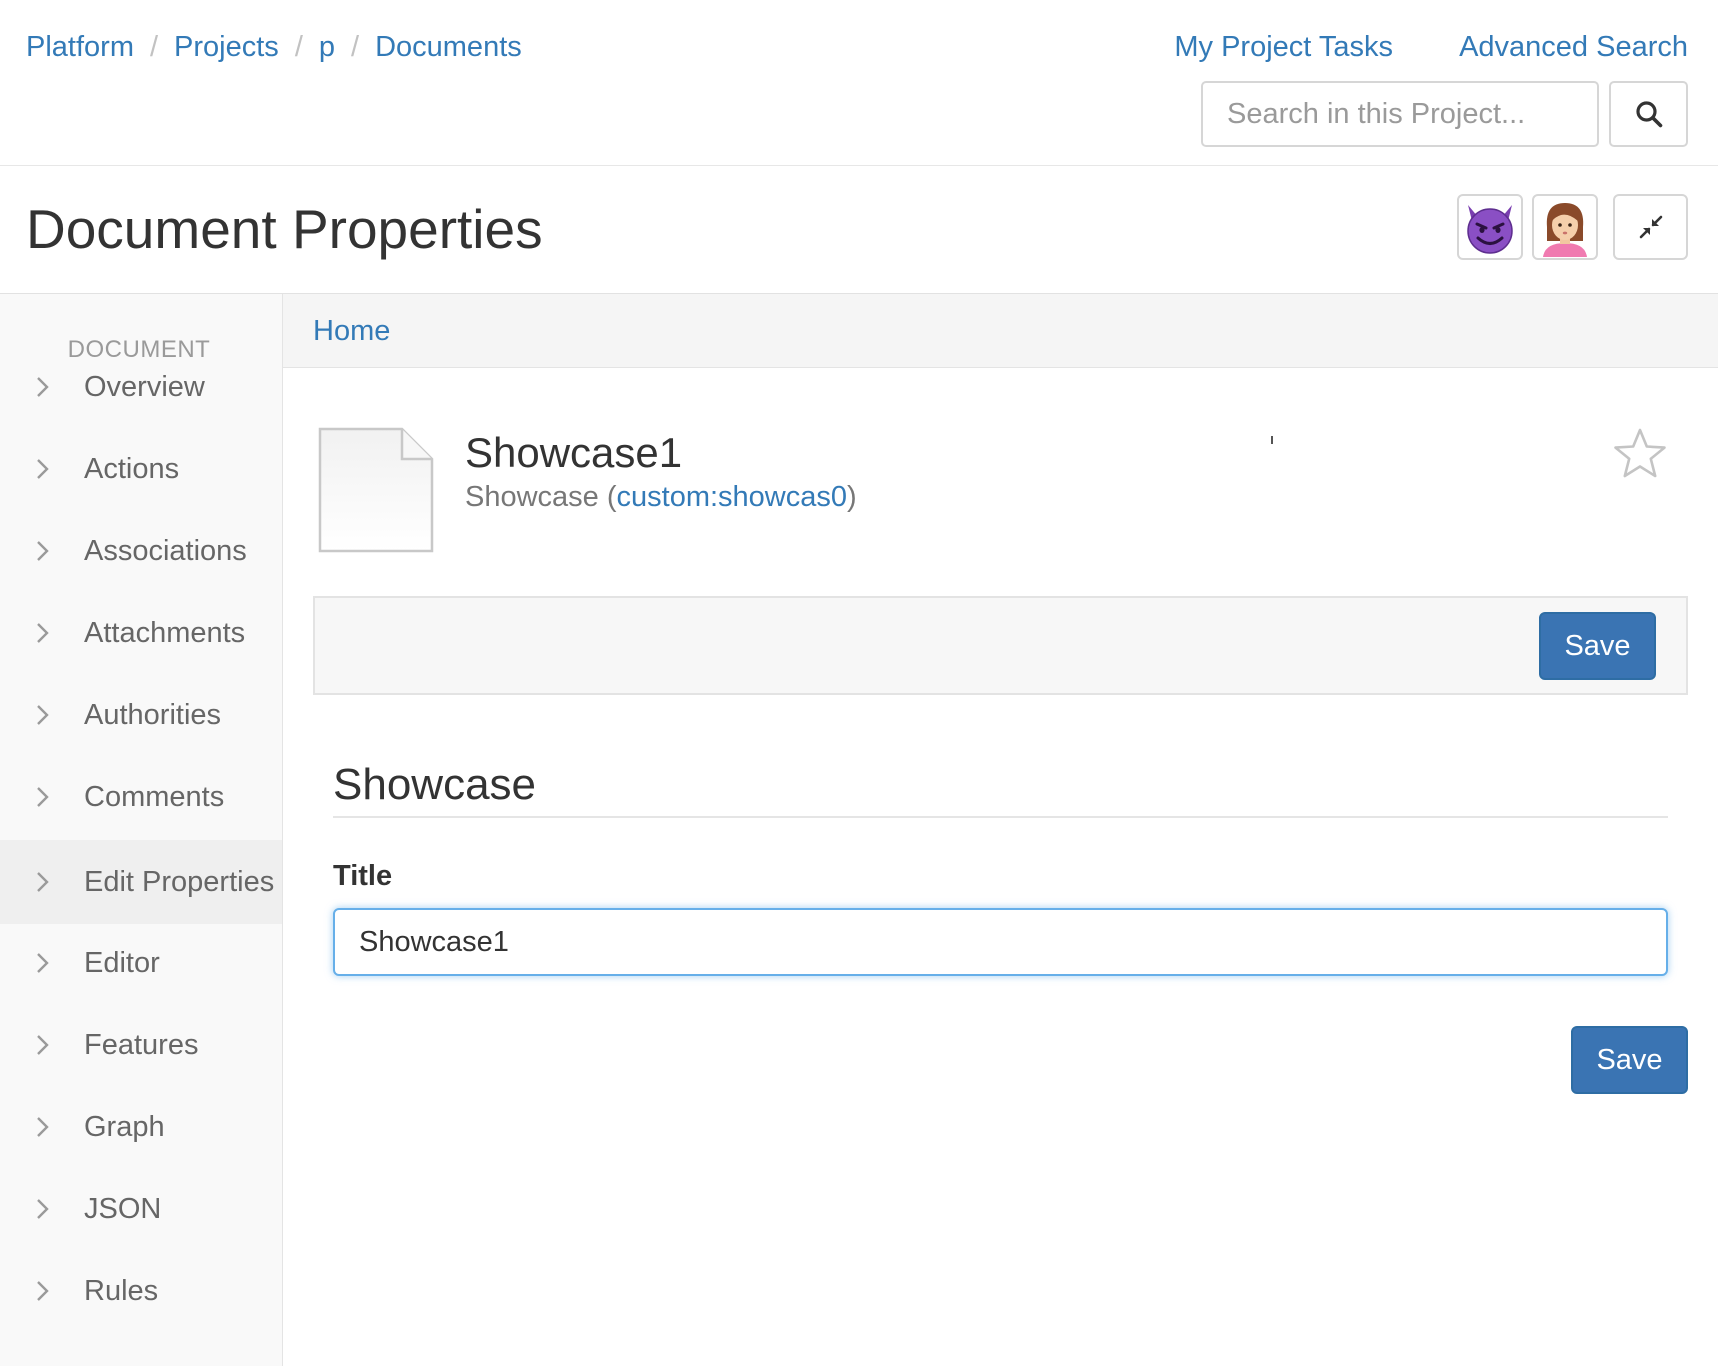 Image resolution: width=1718 pixels, height=1366 pixels. I want to click on sidebar-item-overview: Overview, so click(141, 387).